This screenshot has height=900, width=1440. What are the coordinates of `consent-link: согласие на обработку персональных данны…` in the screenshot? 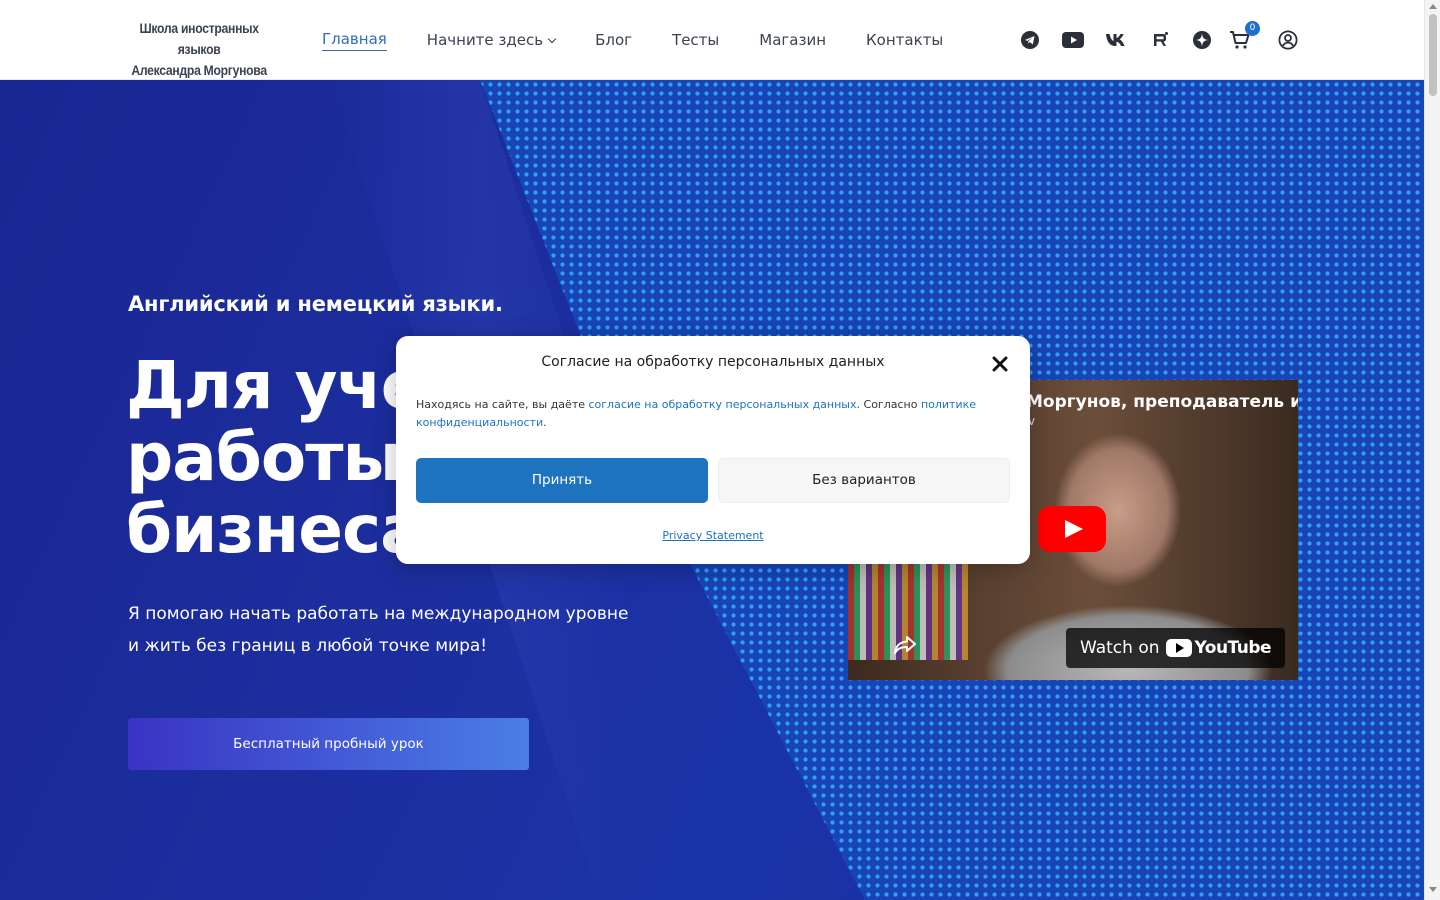 It's located at (723, 404).